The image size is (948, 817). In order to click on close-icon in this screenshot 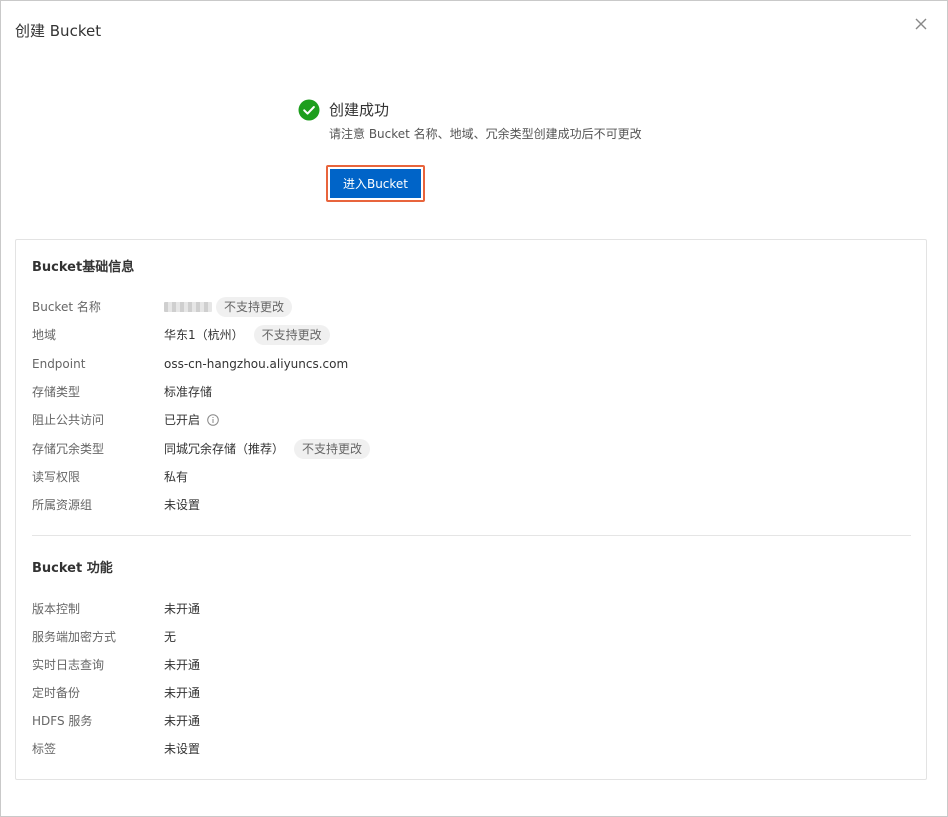, I will do `click(921, 24)`.